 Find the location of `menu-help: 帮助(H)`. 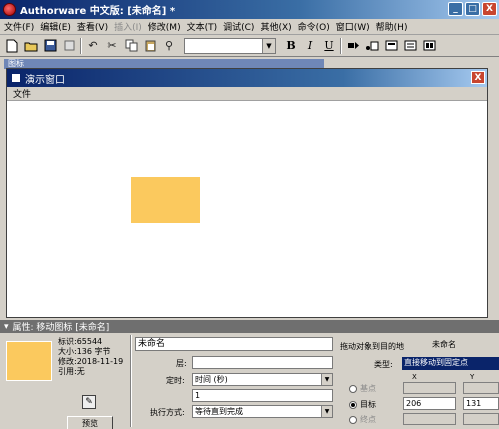

menu-help: 帮助(H) is located at coordinates (395, 26).